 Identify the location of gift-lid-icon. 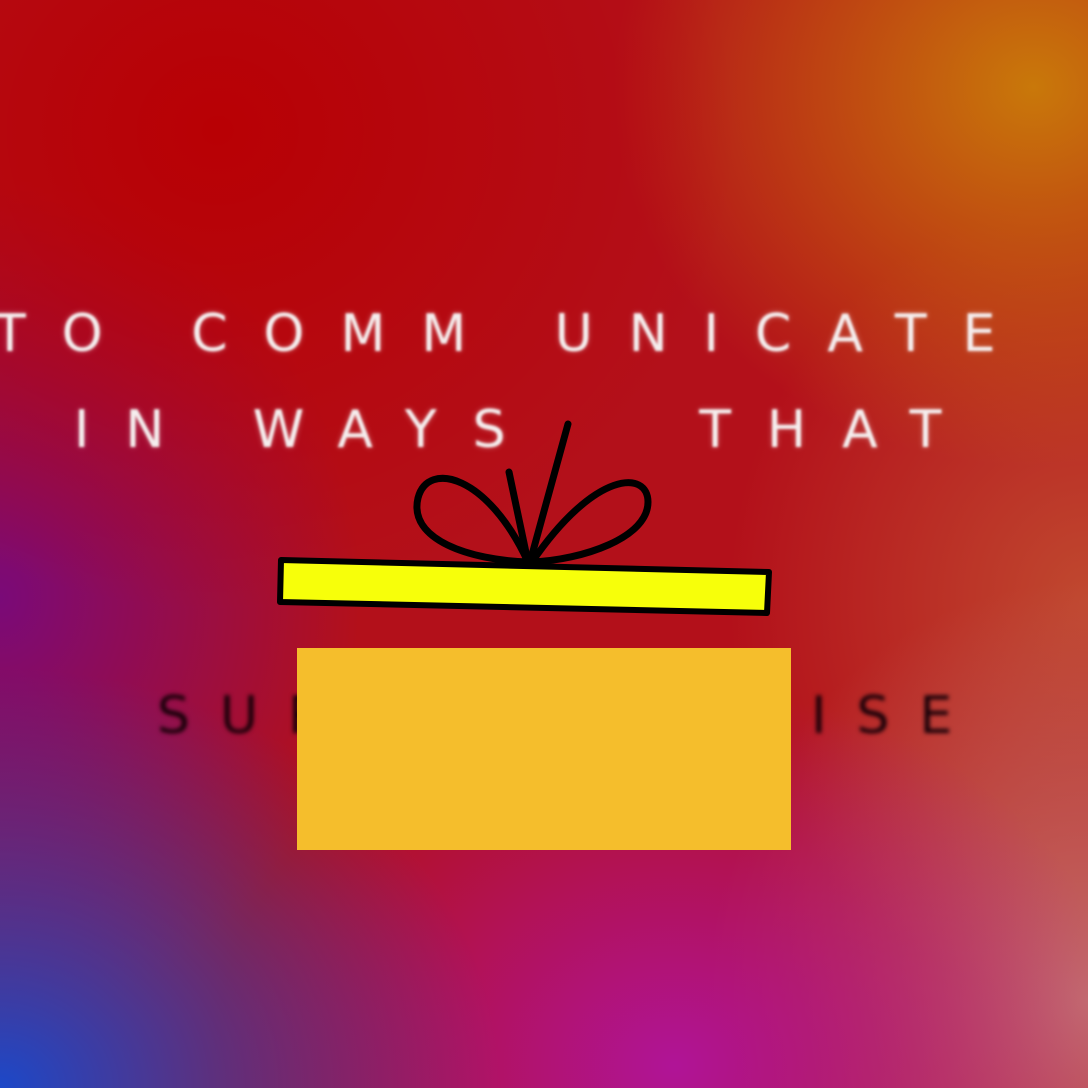
(524, 518).